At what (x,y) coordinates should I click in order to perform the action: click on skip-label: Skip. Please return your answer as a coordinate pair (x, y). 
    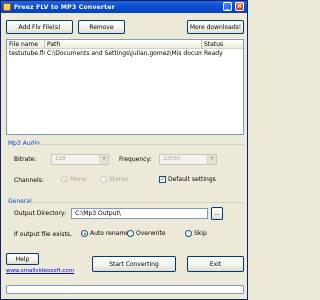
    Looking at the image, I should click on (200, 233).